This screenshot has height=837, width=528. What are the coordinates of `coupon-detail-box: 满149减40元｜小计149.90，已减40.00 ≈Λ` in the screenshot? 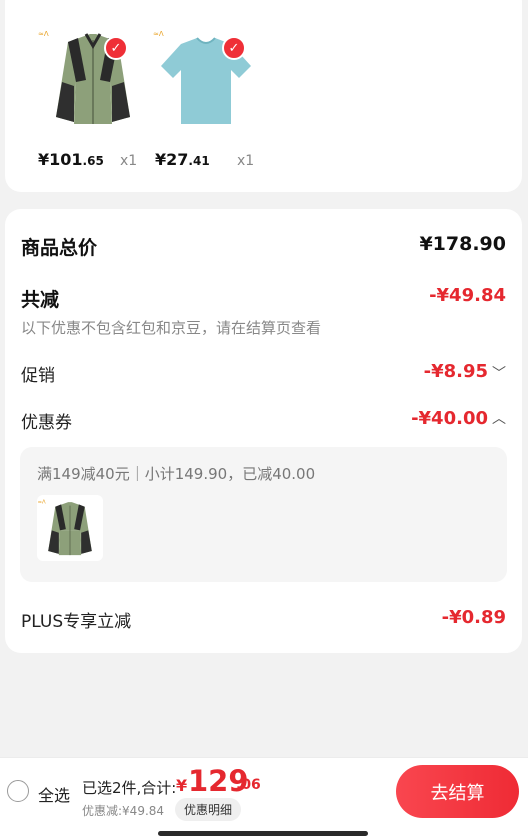 It's located at (263, 514).